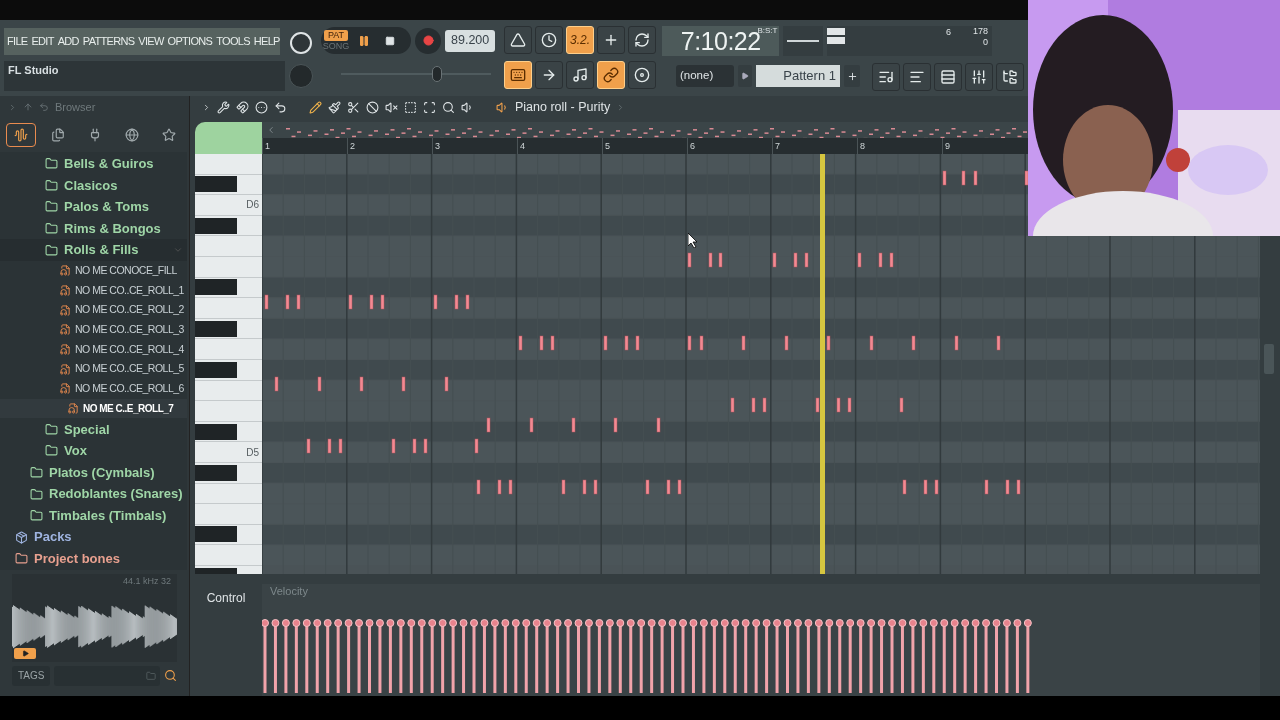 This screenshot has height=720, width=1280. I want to click on tags-button: TAGS, so click(31, 675).